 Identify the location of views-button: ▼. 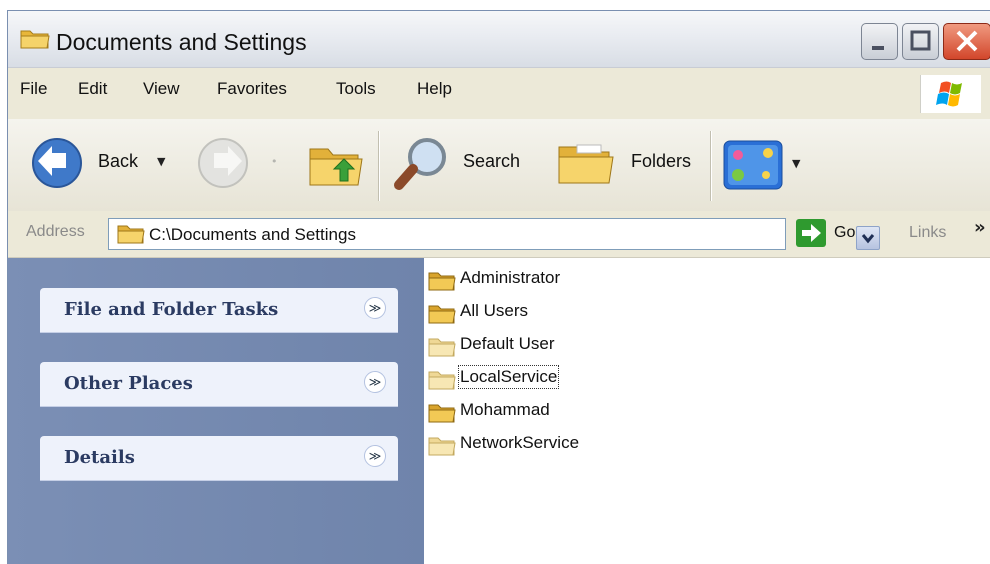
(767, 165).